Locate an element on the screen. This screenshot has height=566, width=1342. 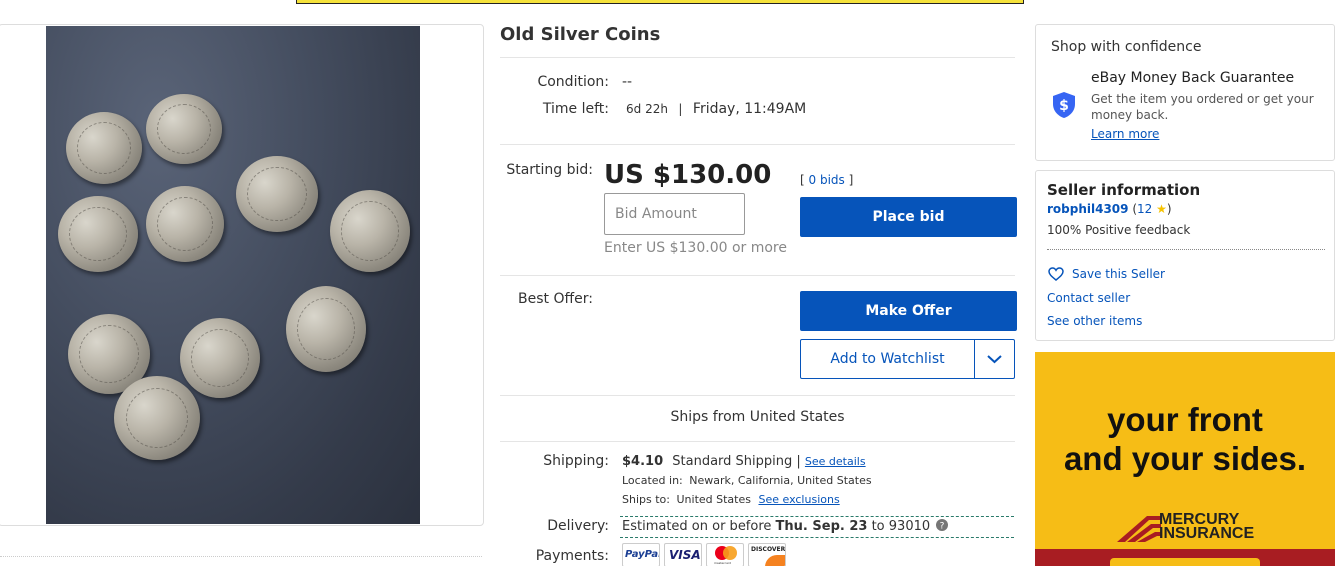
shipping-label: Shipping: is located at coordinates (576, 461).